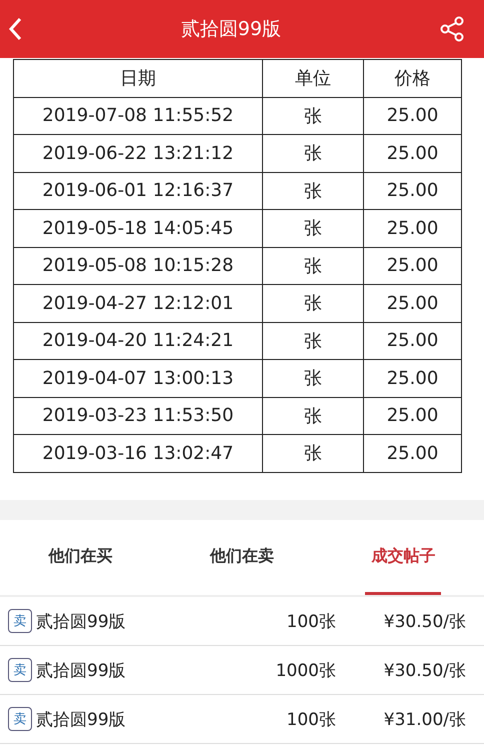  What do you see at coordinates (138, 415) in the screenshot?
I see `table-cell: 2019-03-23 11:53:50` at bounding box center [138, 415].